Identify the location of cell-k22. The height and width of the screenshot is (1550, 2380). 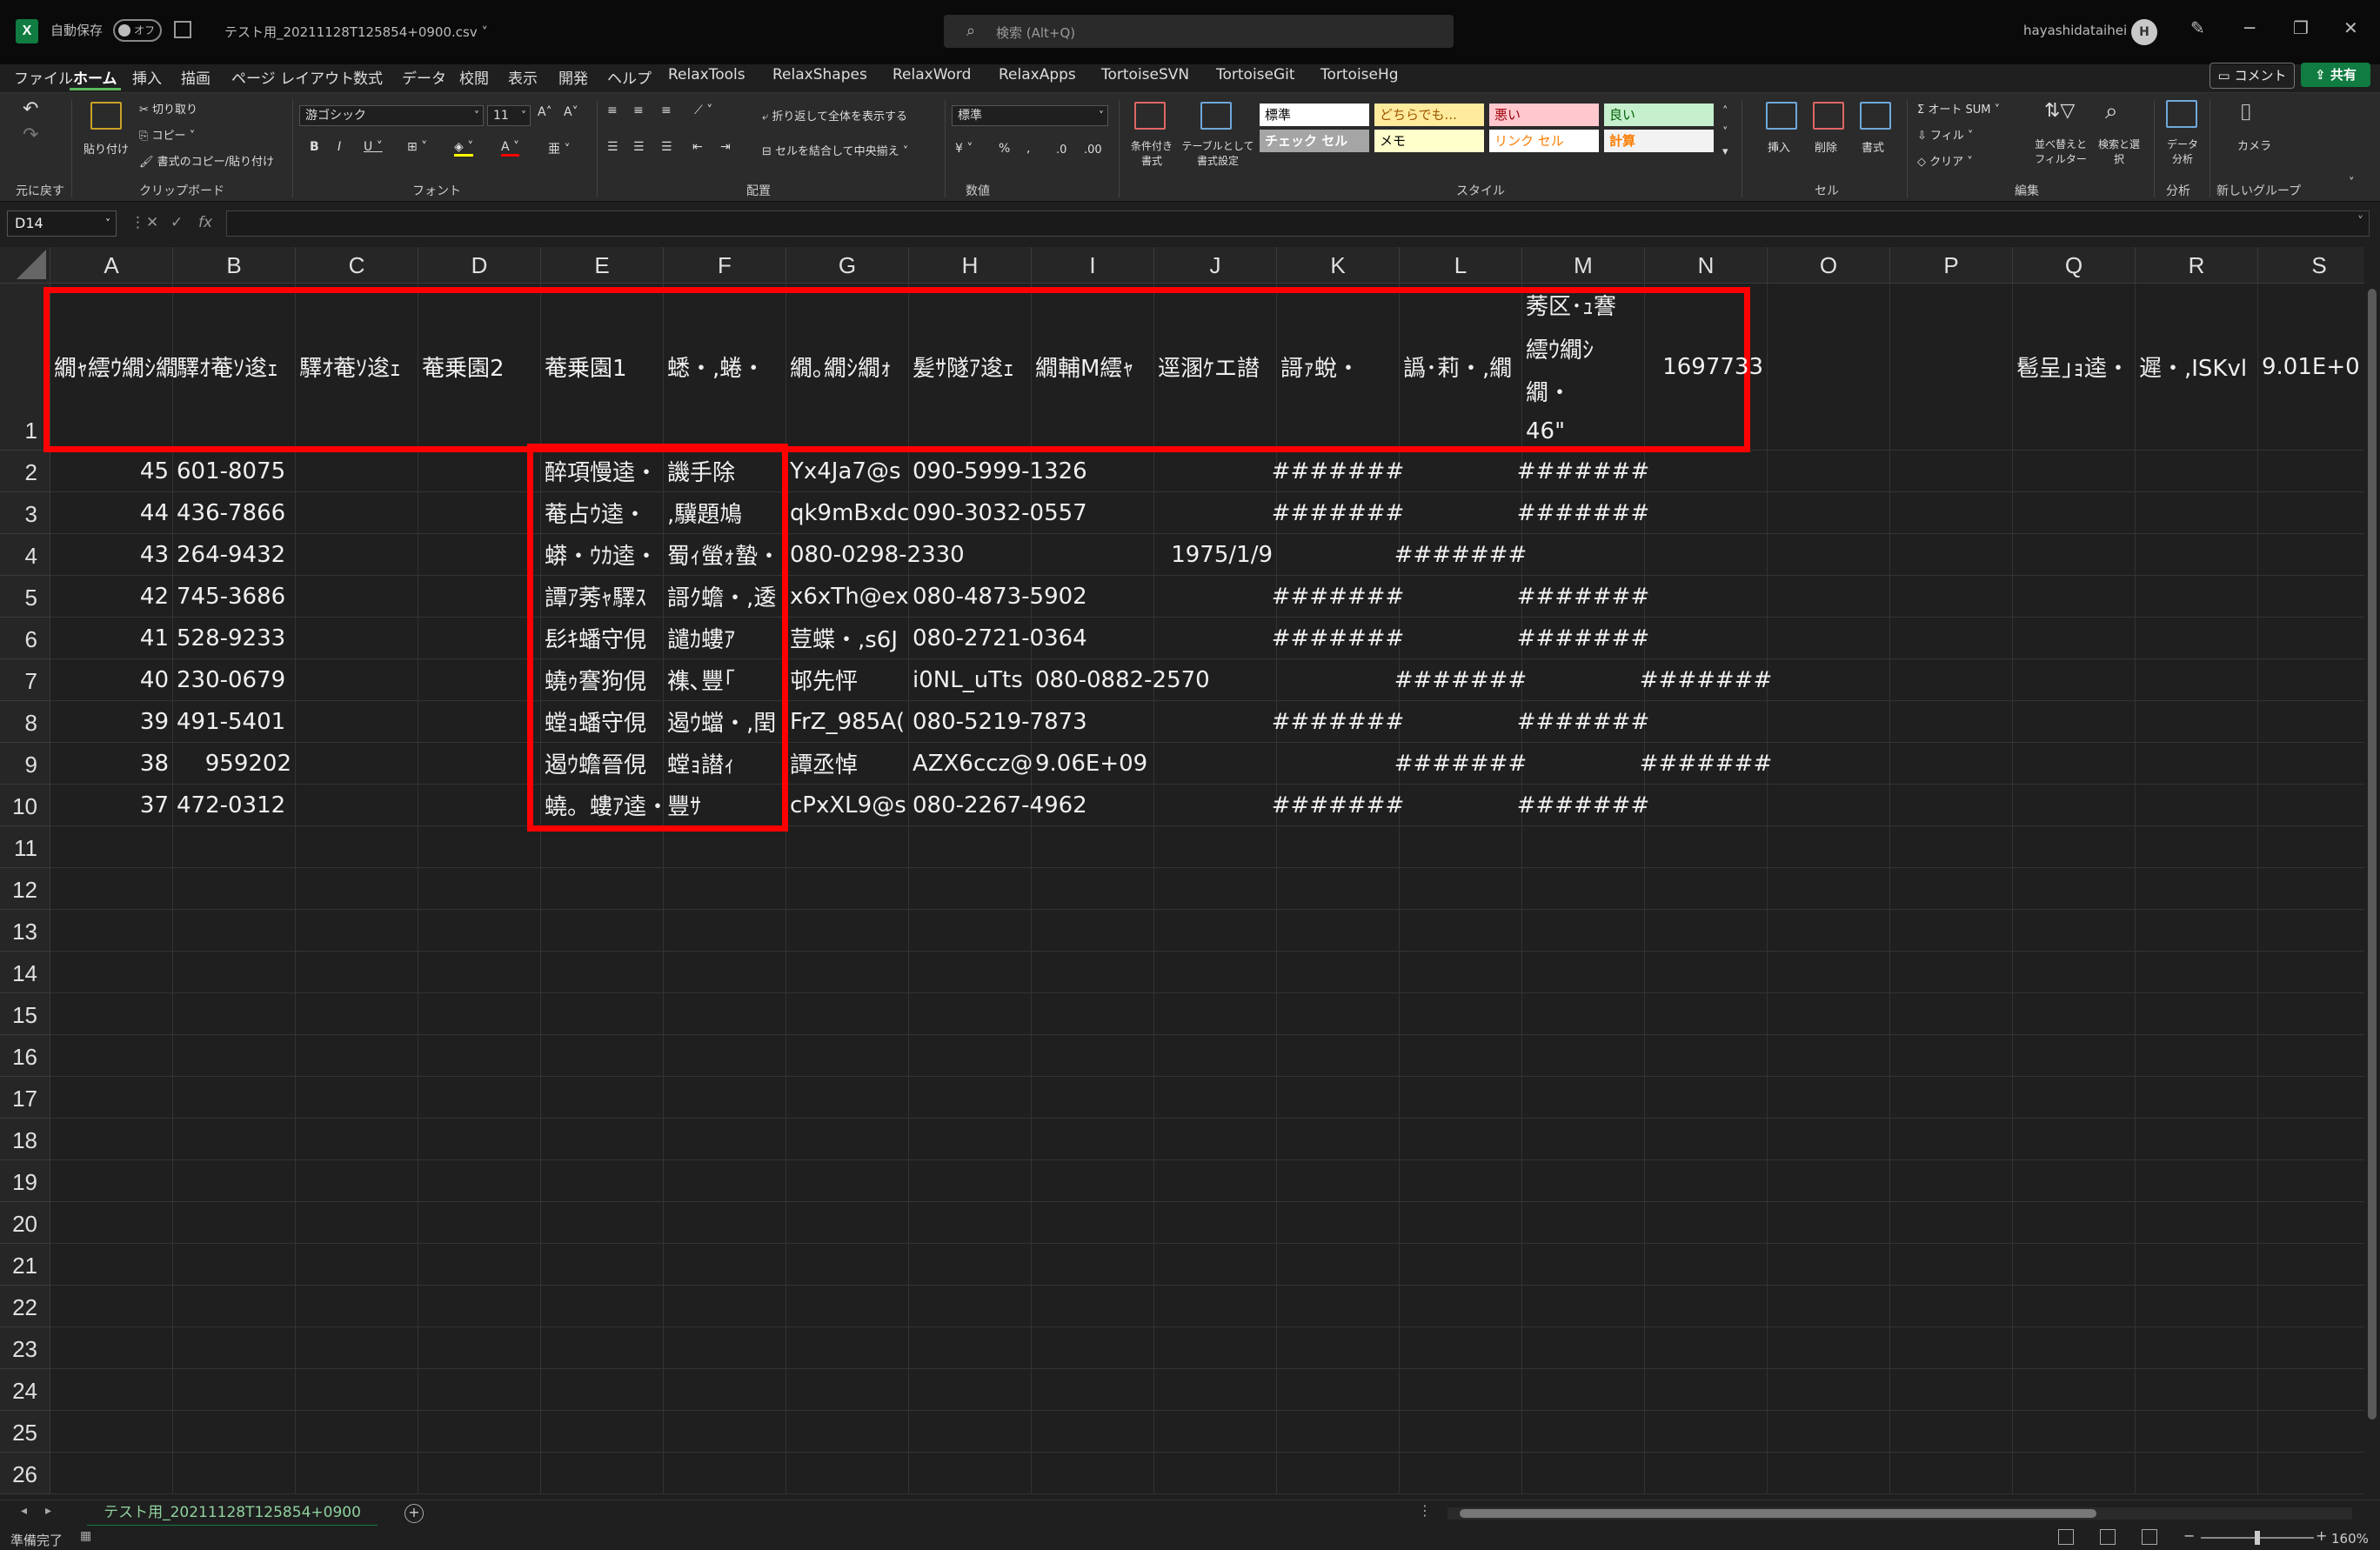
(1338, 1306).